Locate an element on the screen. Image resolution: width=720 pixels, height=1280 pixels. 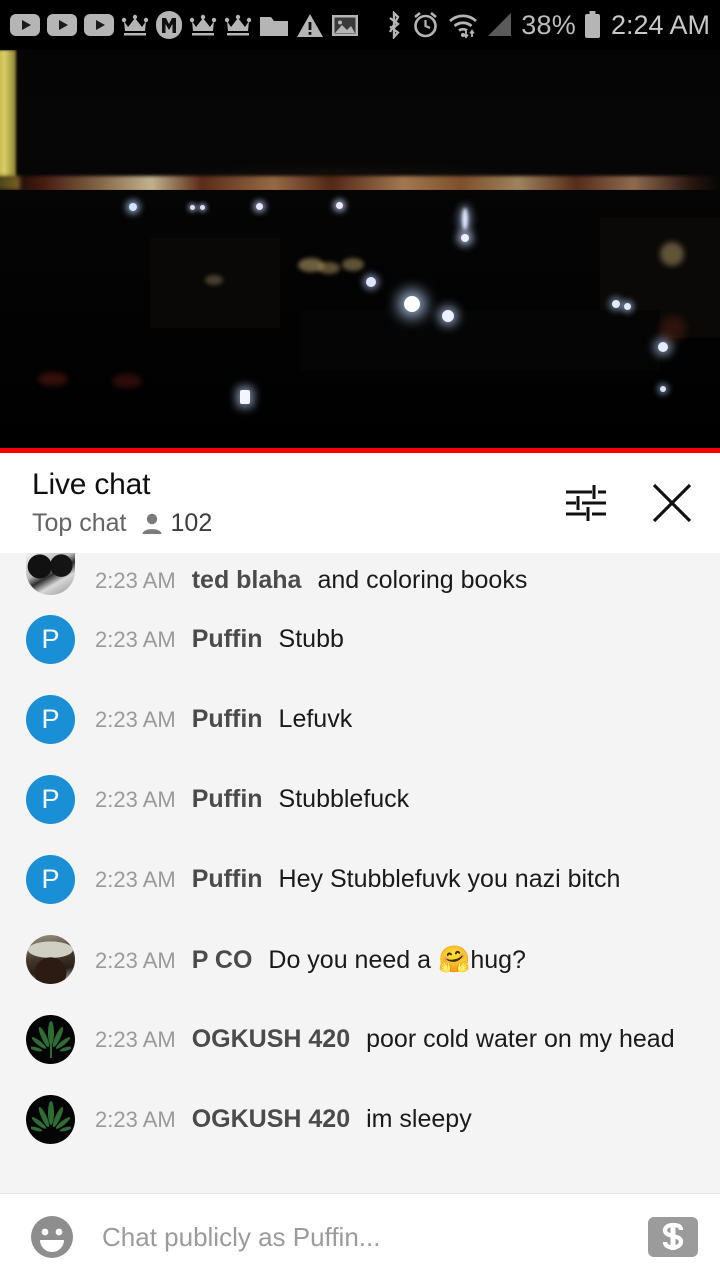
alarm-icon is located at coordinates (426, 24).